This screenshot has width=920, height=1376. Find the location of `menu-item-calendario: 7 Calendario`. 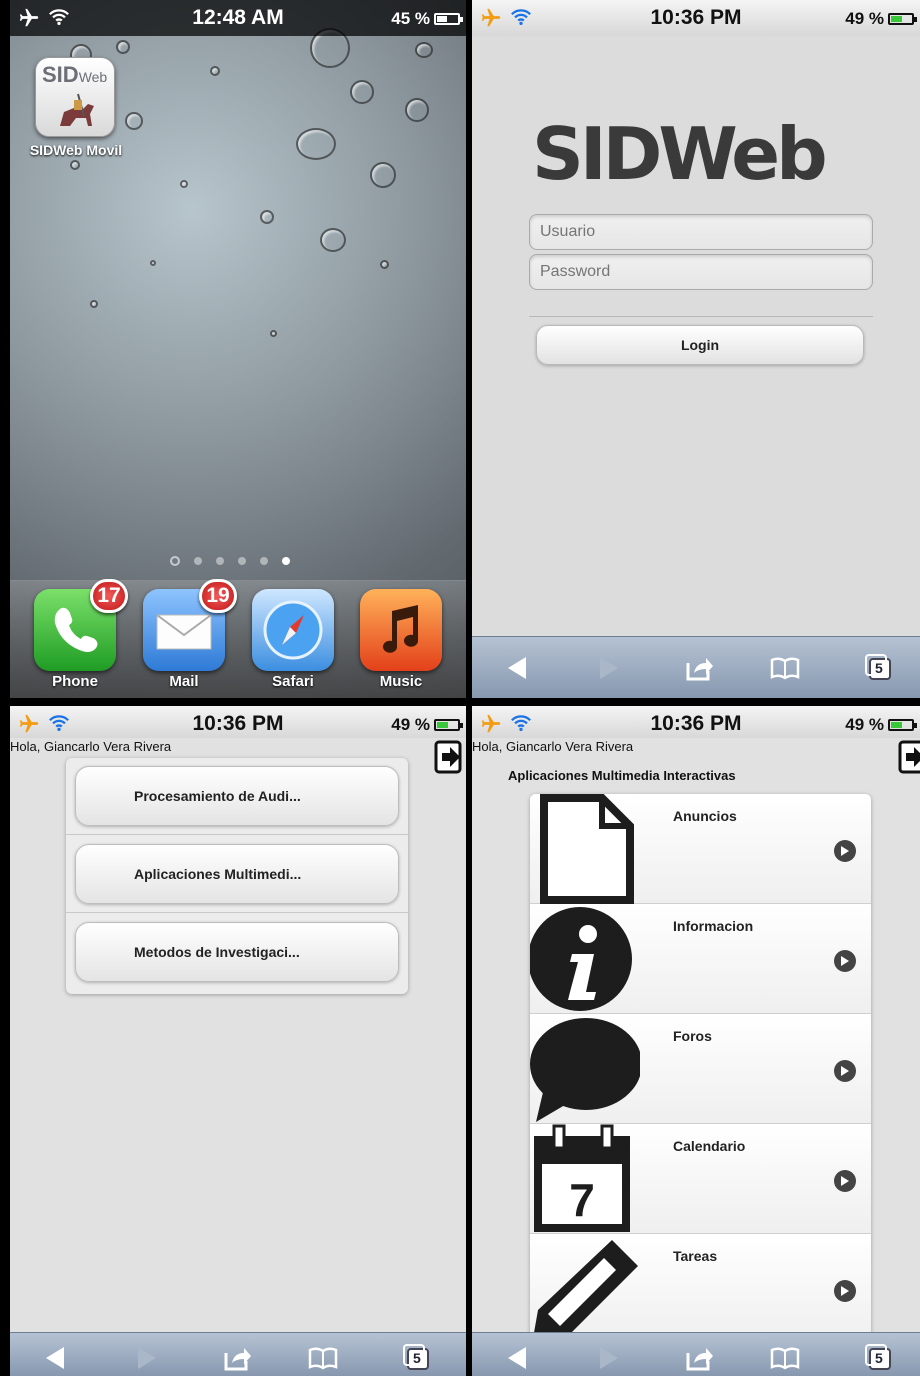

menu-item-calendario: 7 Calendario is located at coordinates (700, 1179).